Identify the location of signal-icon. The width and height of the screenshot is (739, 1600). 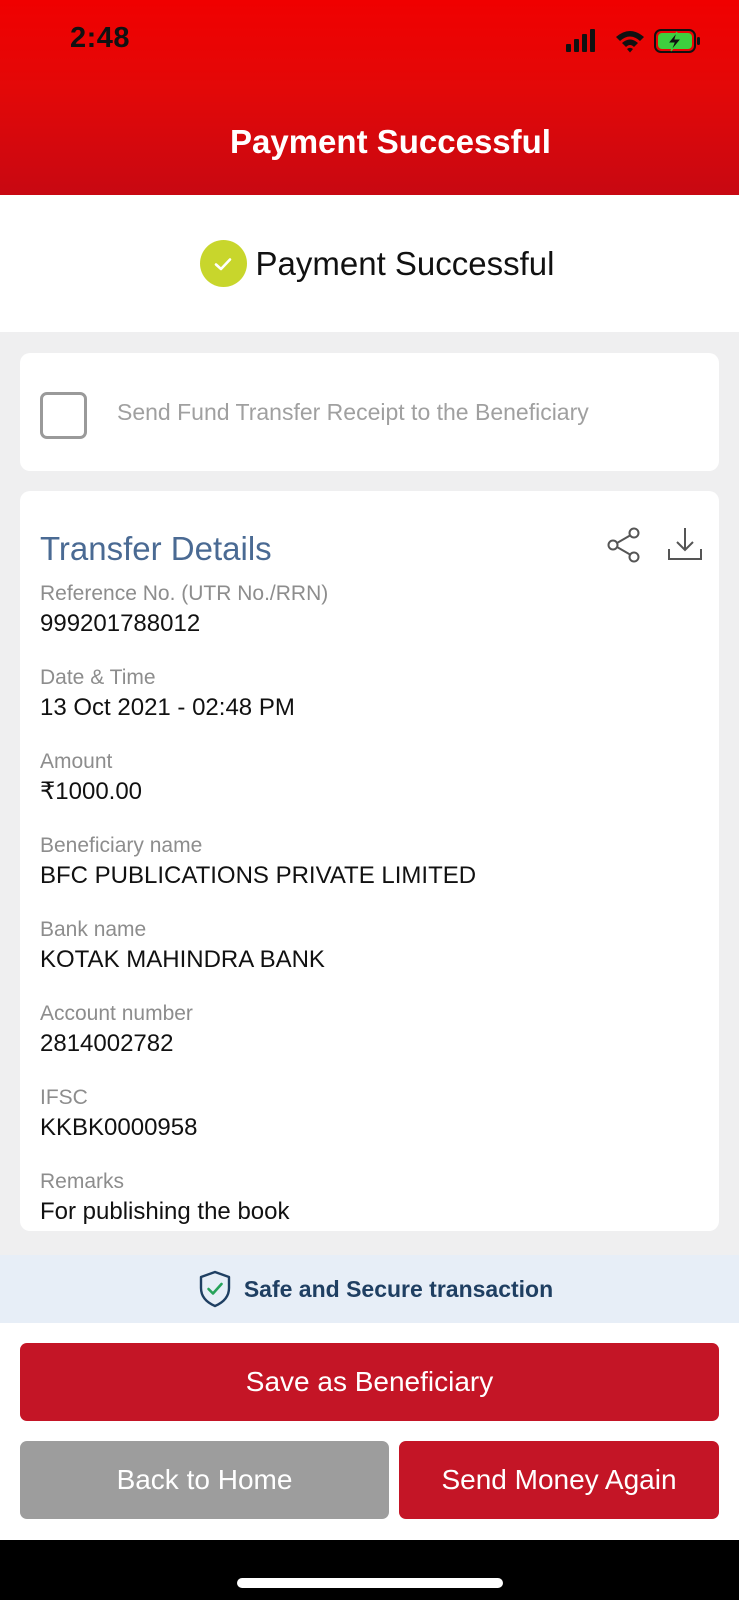
(580, 40).